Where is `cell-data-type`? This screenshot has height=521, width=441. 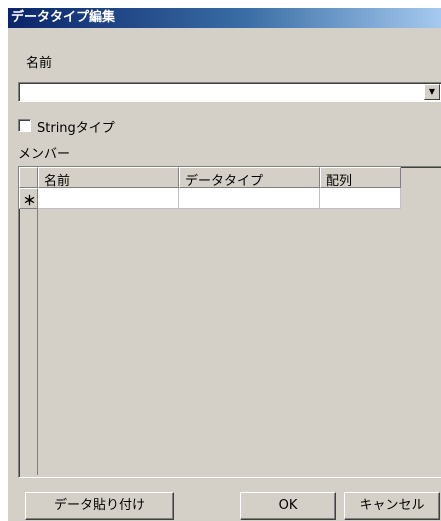
cell-data-type is located at coordinates (249, 198).